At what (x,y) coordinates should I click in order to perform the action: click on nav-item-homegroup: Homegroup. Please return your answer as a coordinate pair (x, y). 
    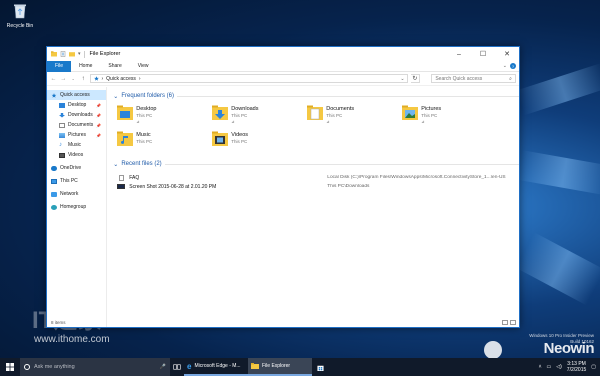
    Looking at the image, I should click on (76, 207).